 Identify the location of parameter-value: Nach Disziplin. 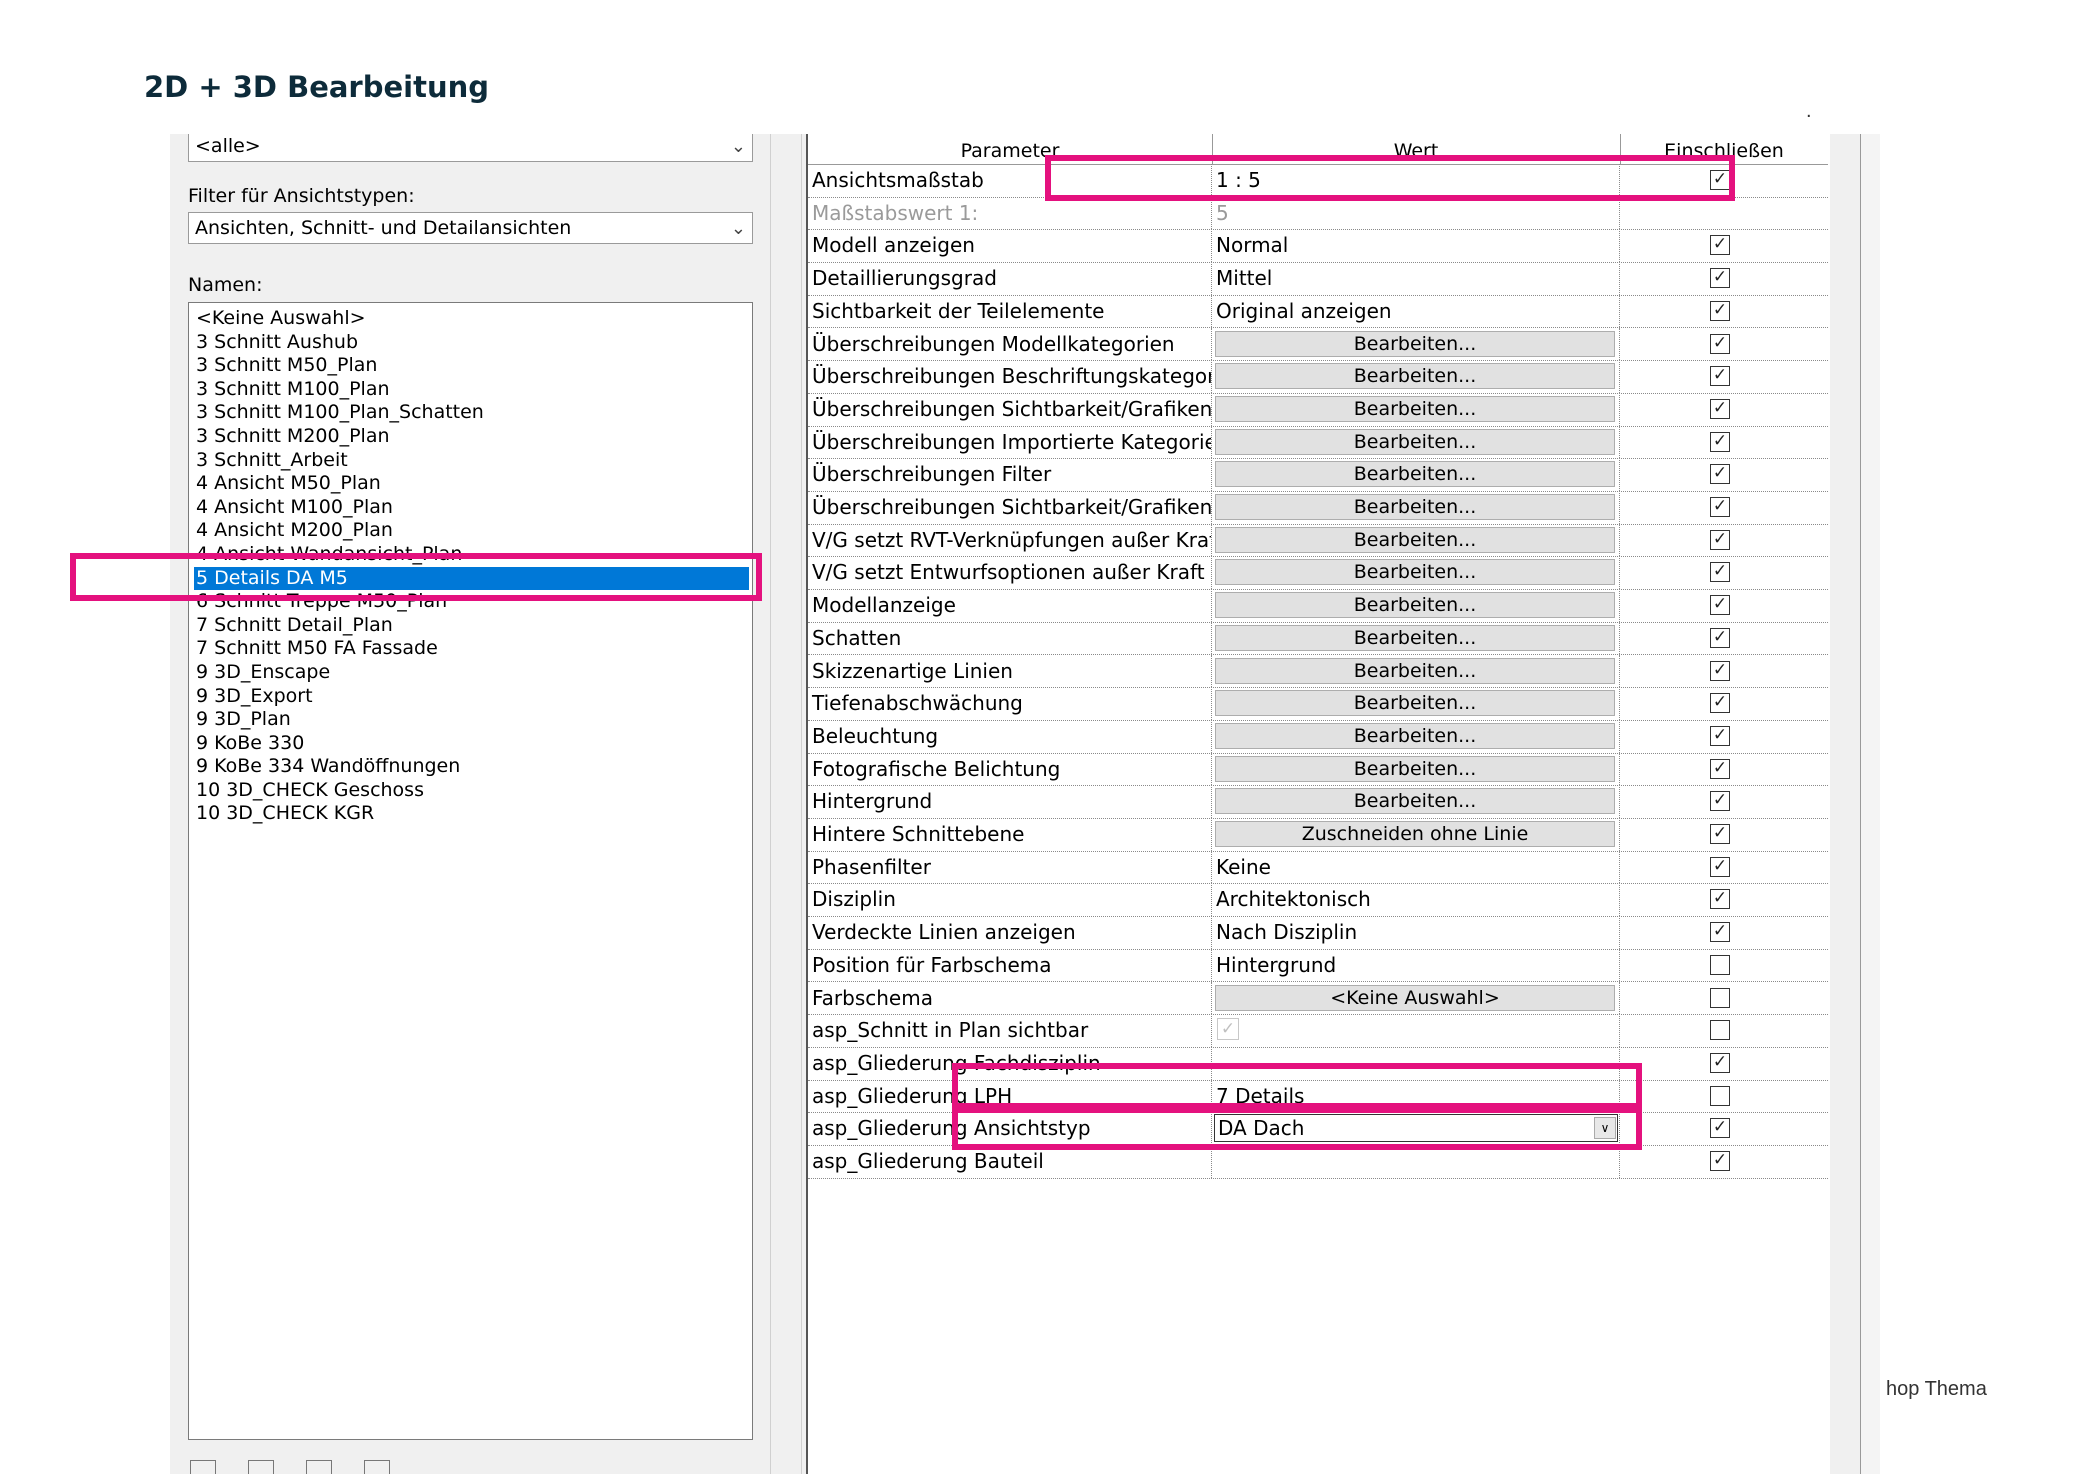
(1416, 932).